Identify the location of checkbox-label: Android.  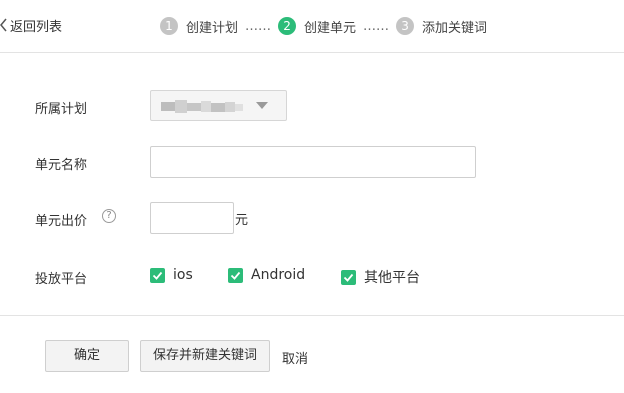
(278, 275).